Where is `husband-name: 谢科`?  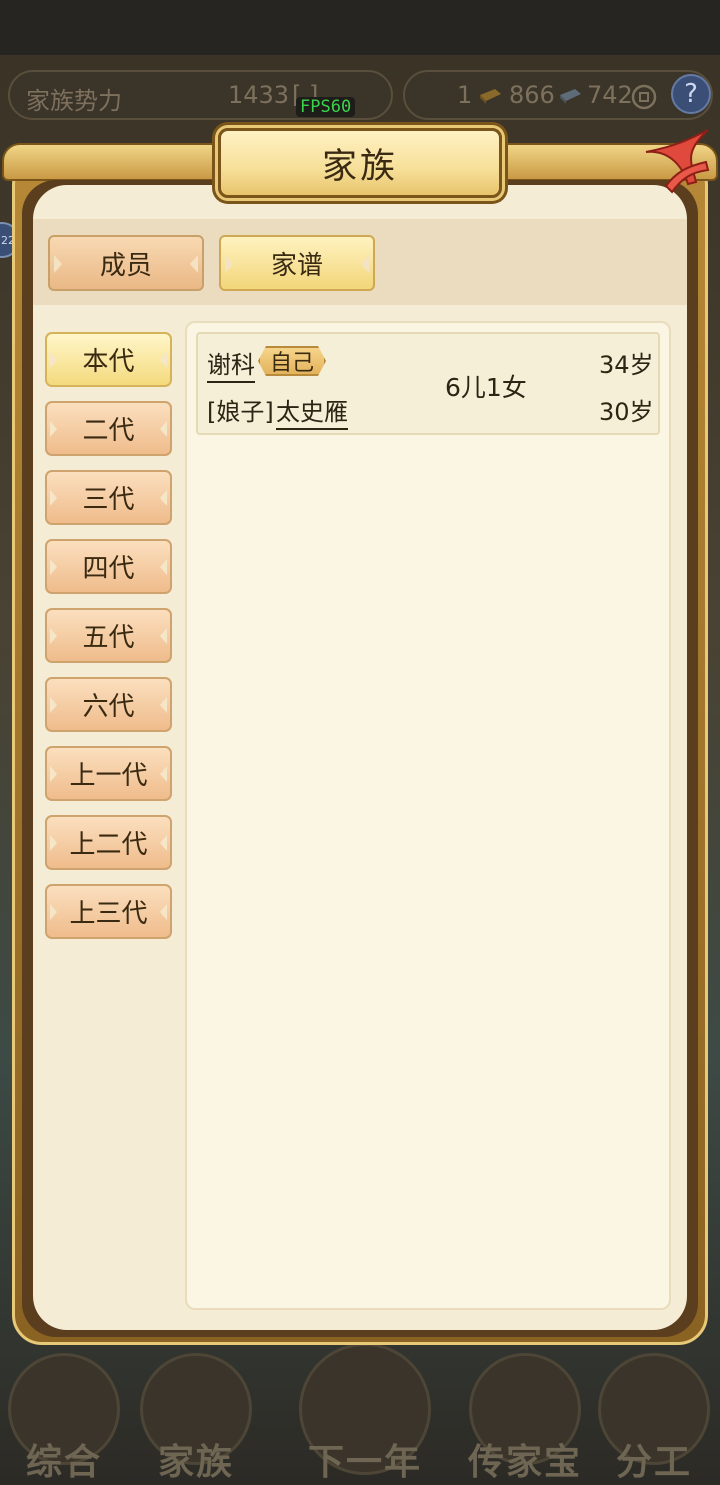
husband-name: 谢科 is located at coordinates (231, 364).